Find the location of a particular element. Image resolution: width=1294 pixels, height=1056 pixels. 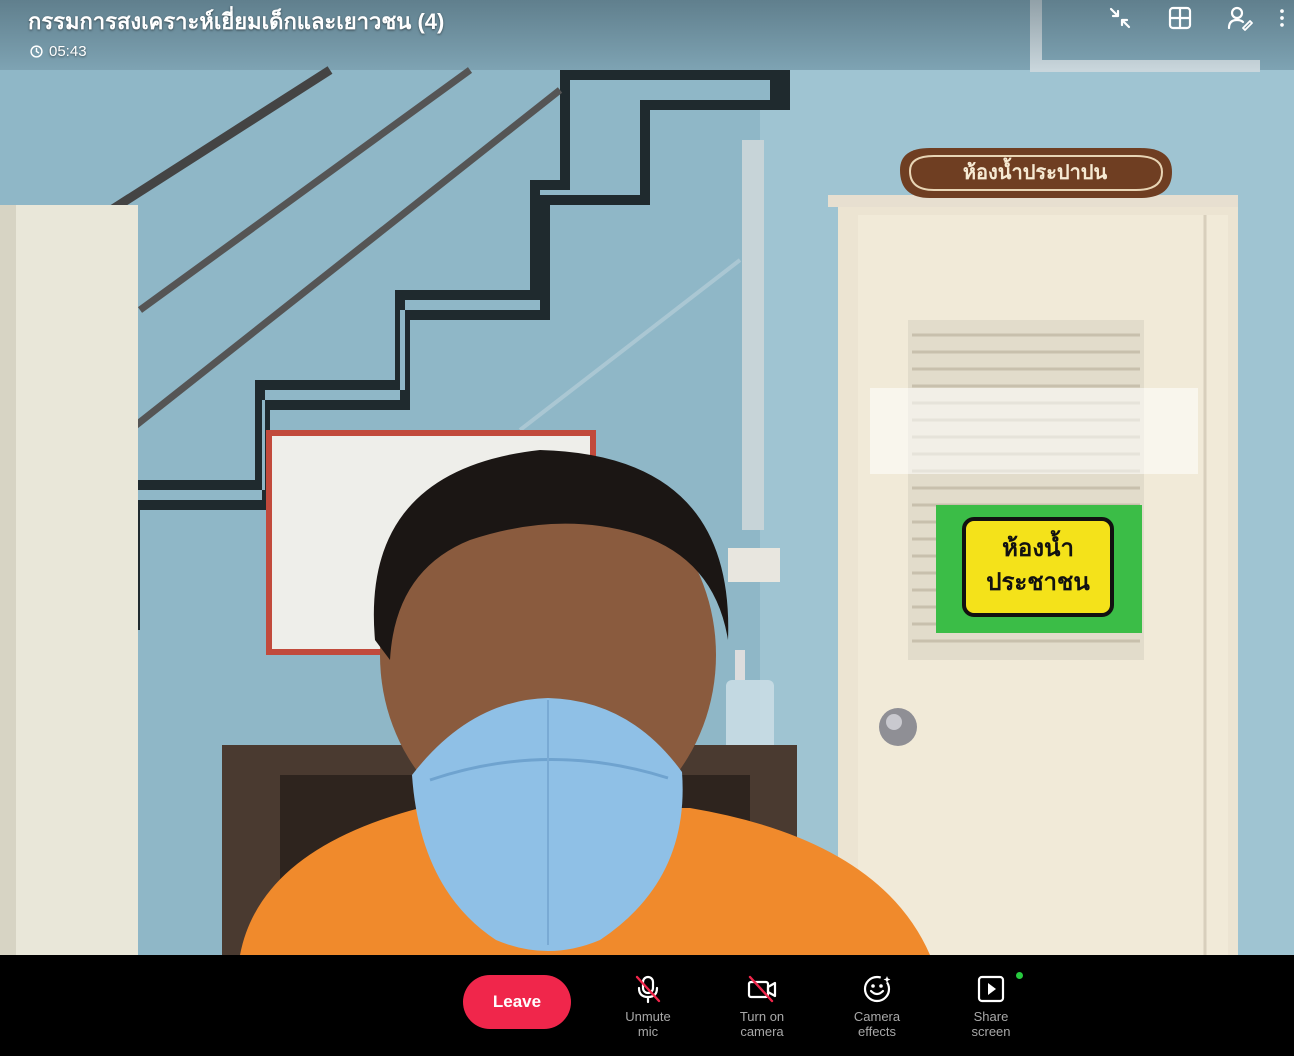

share-screen-button: Share screen is located at coordinates (991, 1006).